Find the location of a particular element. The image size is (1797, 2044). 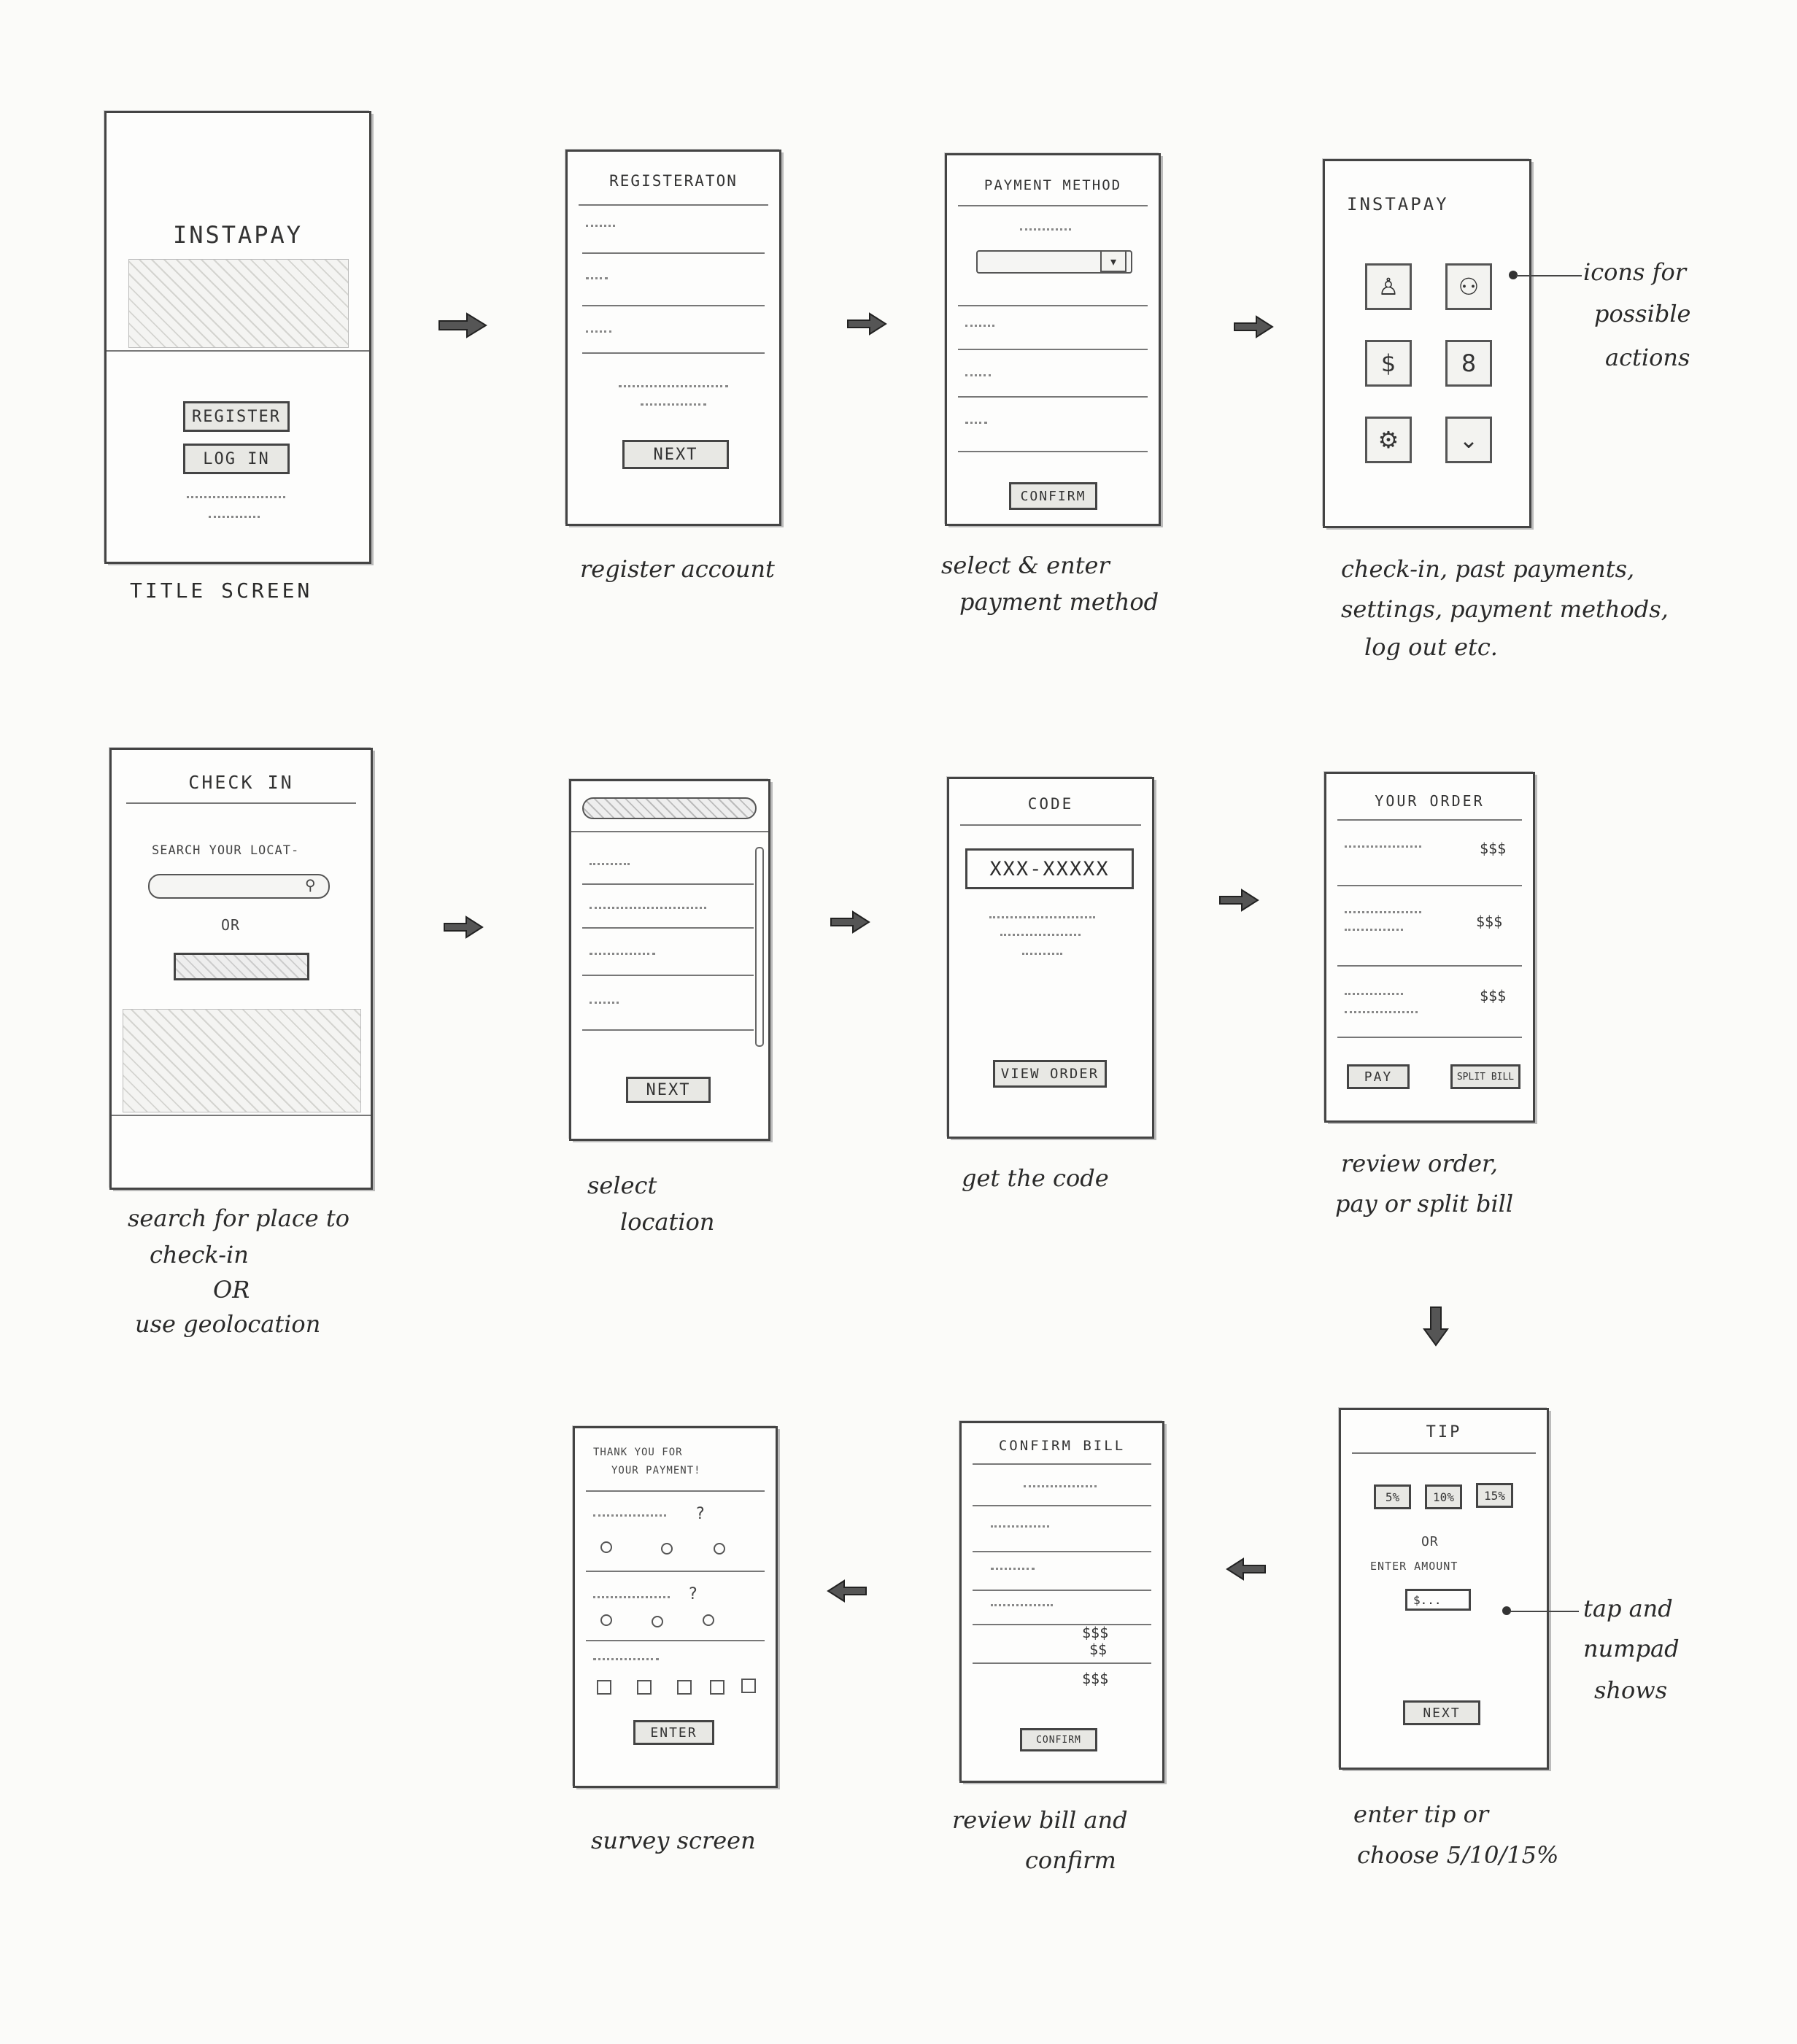

icon-8: 8 is located at coordinates (1469, 363).